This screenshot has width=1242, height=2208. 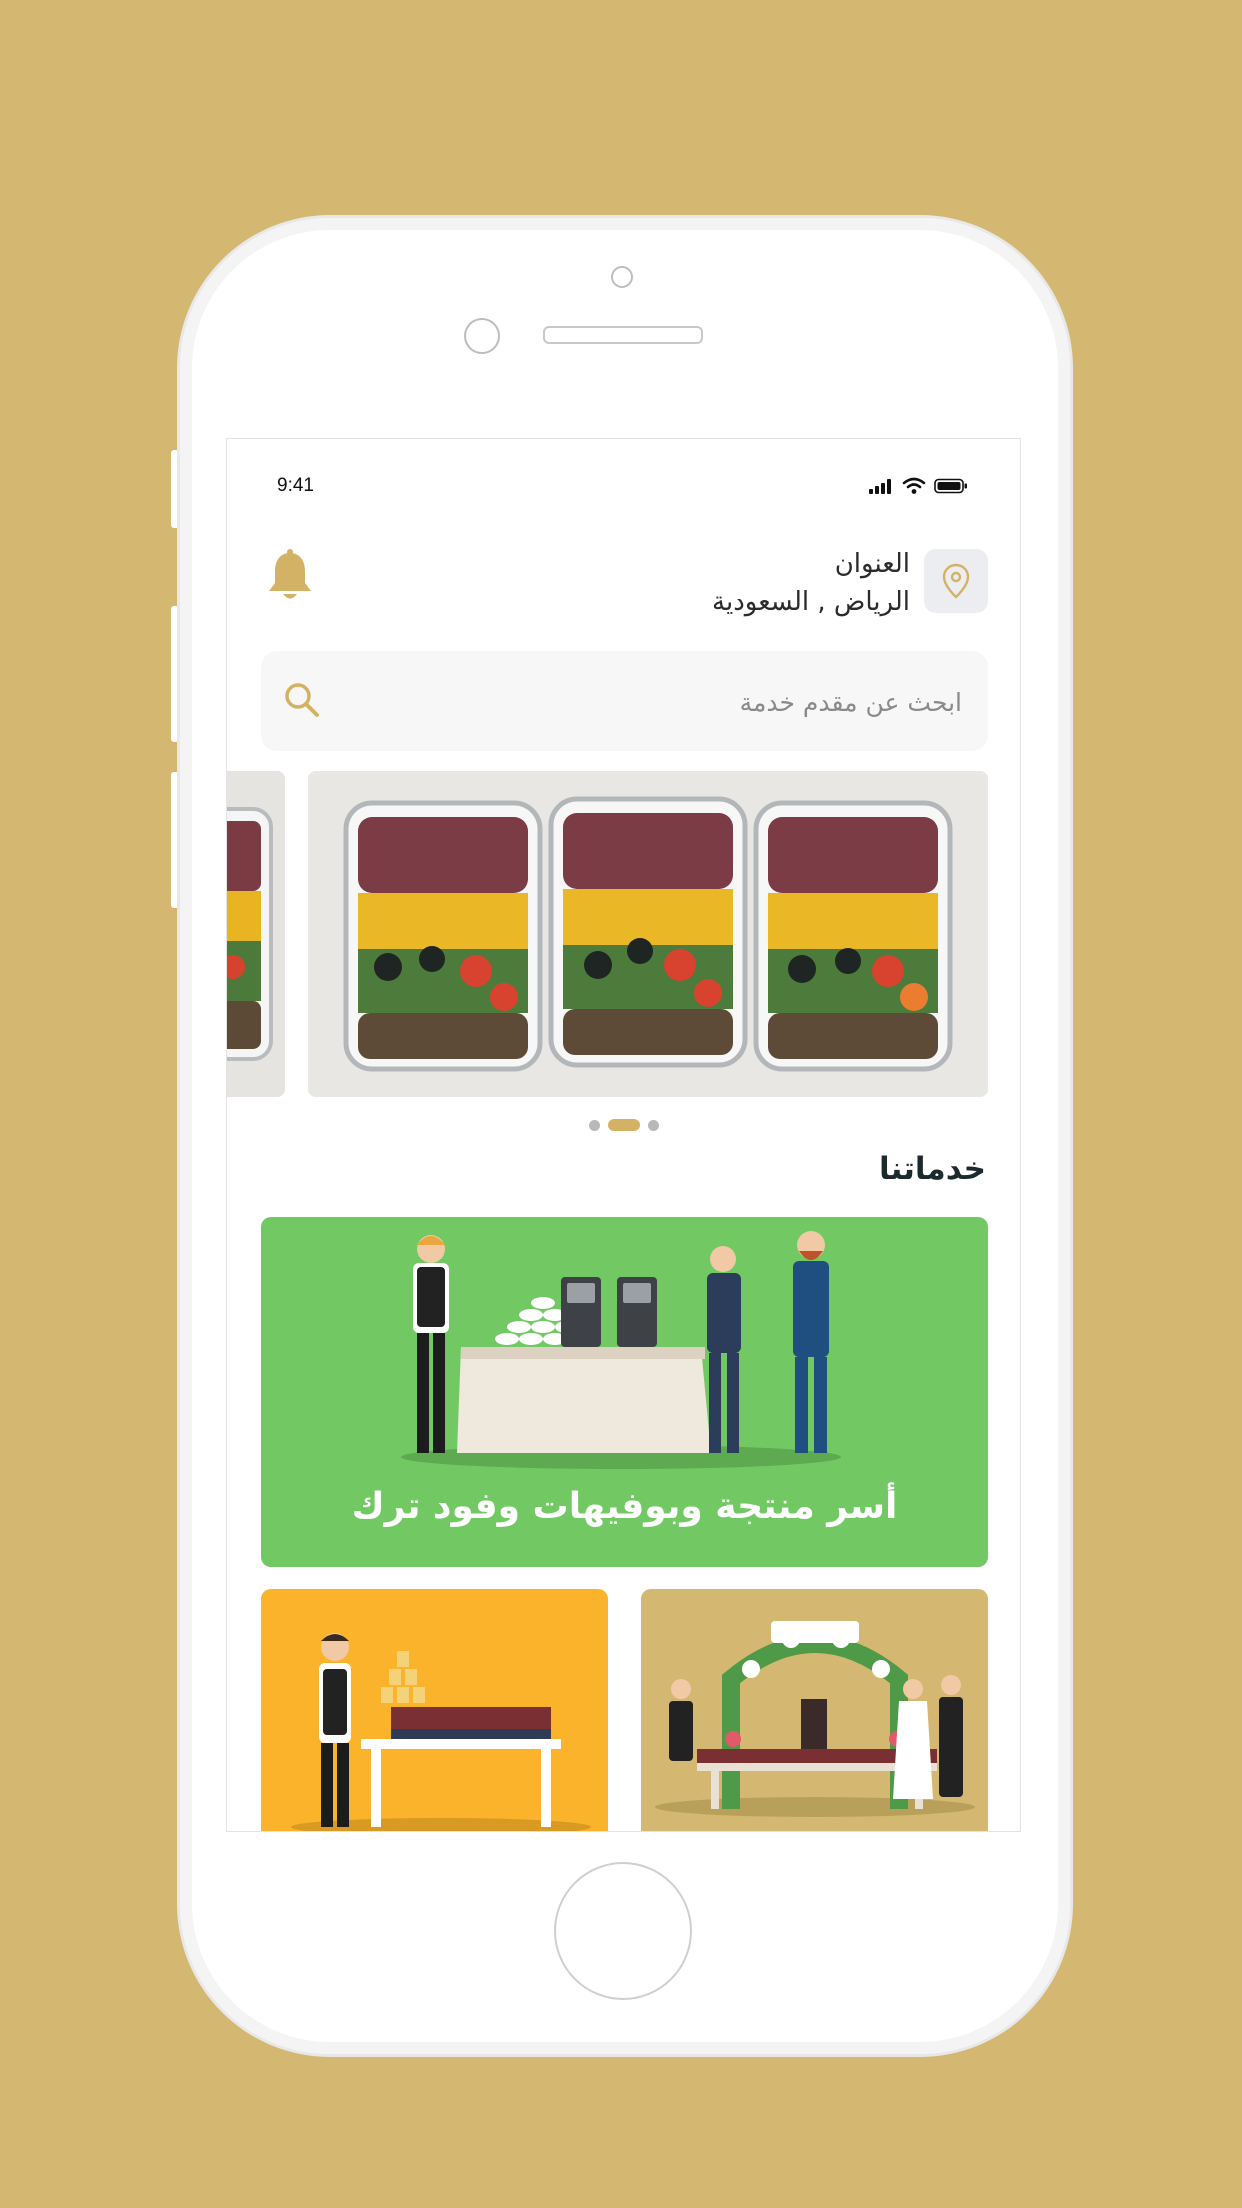 What do you see at coordinates (302, 700) in the screenshot?
I see `search-icon` at bounding box center [302, 700].